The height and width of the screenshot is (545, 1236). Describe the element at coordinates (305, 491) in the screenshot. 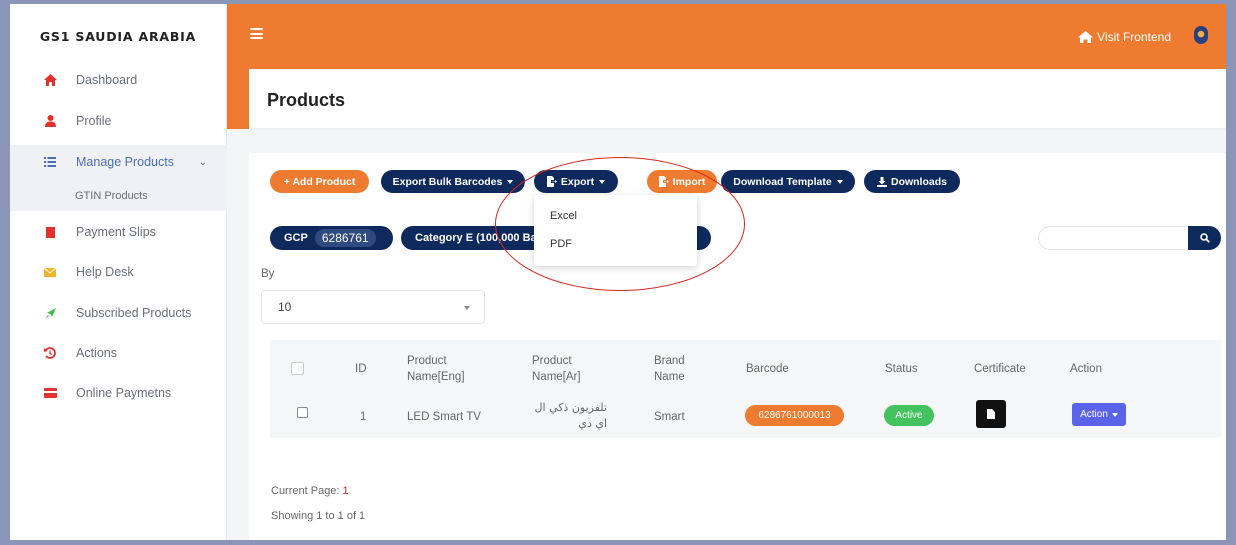

I see `current-page-label: Current Page:` at that location.